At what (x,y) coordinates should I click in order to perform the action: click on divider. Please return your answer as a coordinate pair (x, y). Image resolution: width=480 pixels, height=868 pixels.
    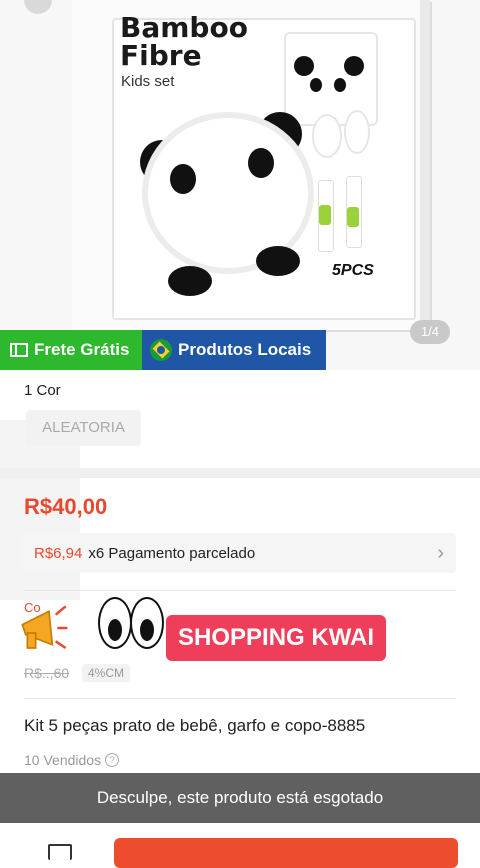
    Looking at the image, I should click on (240, 698).